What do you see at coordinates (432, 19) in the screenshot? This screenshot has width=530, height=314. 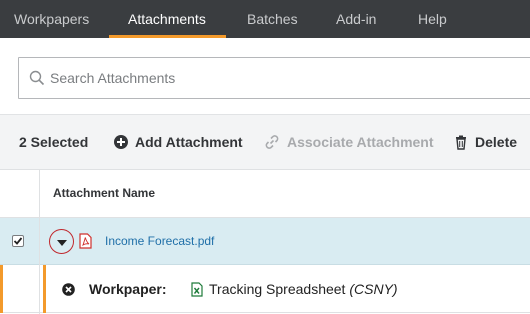 I see `tab-help: Help` at bounding box center [432, 19].